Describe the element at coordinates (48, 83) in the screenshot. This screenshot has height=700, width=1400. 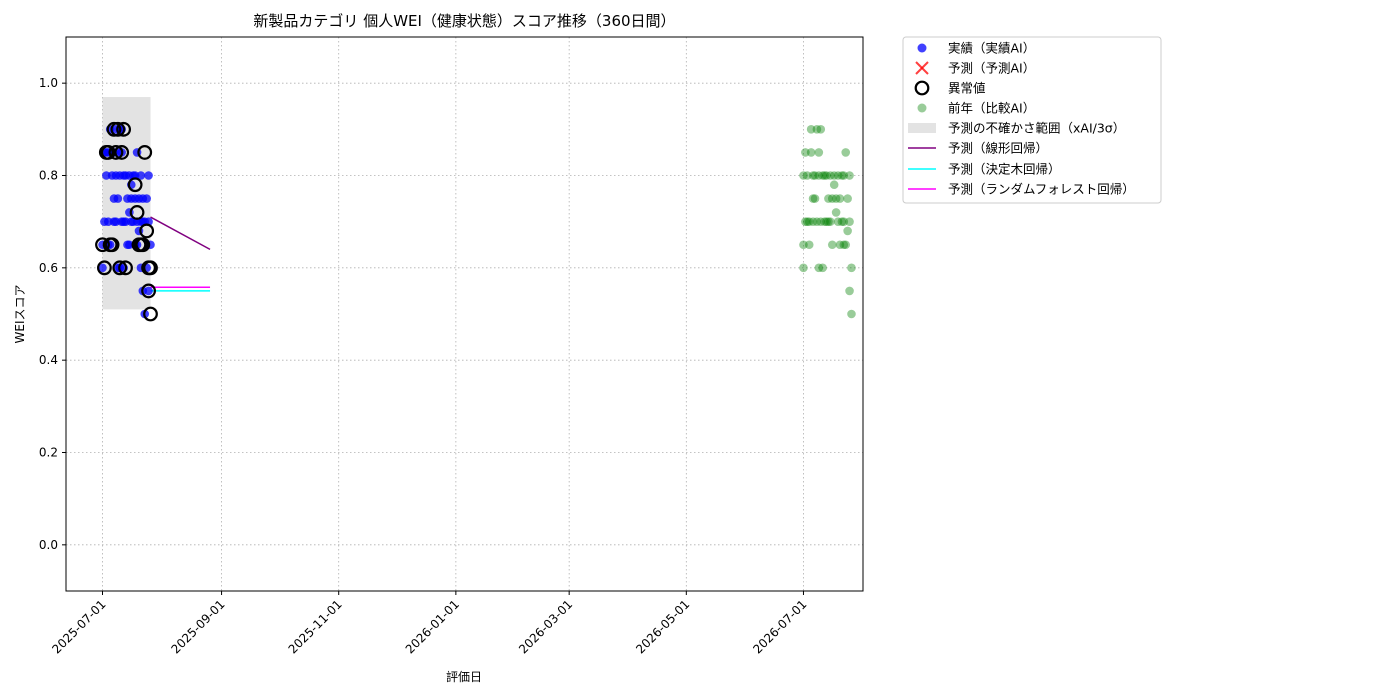
I see `y-tick-label: 1.0` at that location.